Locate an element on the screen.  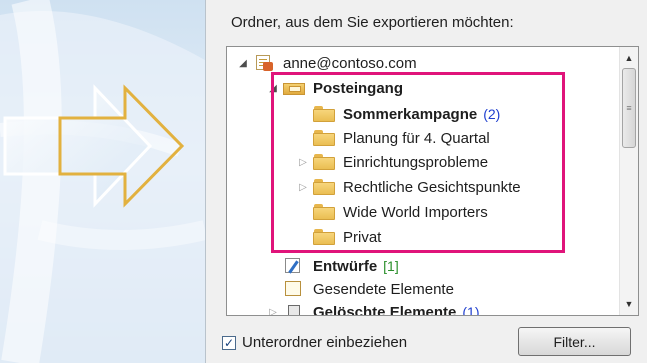
tree-item-subfolder: Wide World Importers is located at coordinates (392, 212).